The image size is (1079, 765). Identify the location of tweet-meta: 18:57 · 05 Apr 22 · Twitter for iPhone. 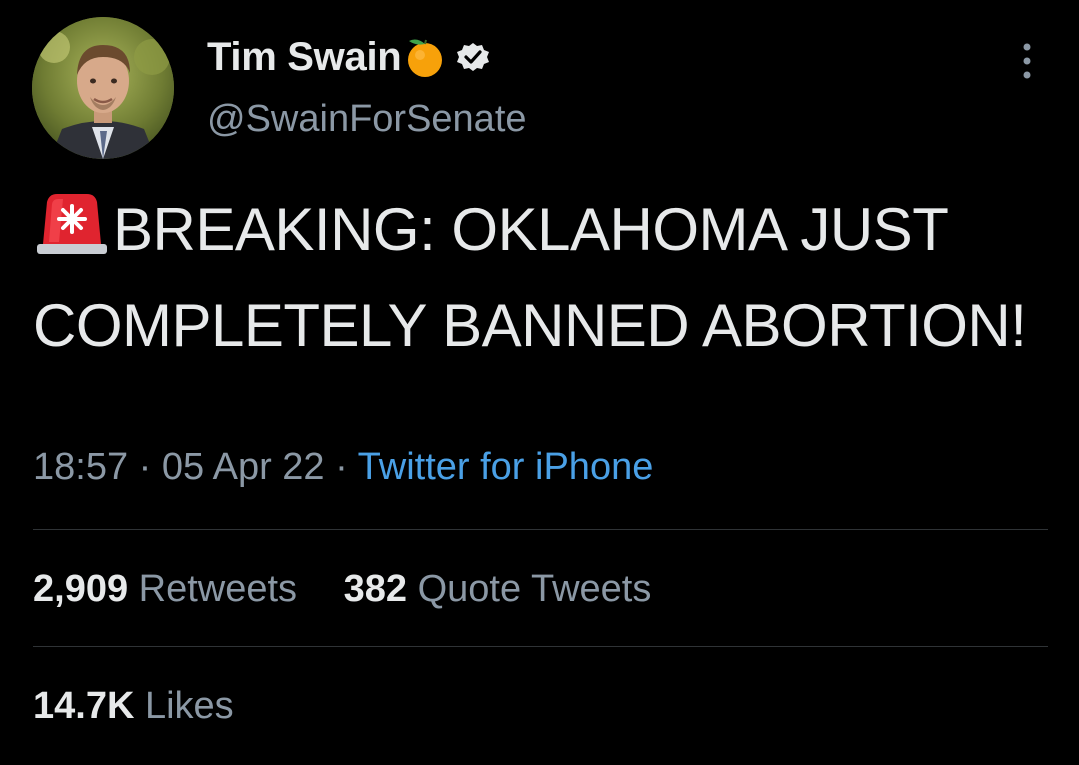
(343, 467).